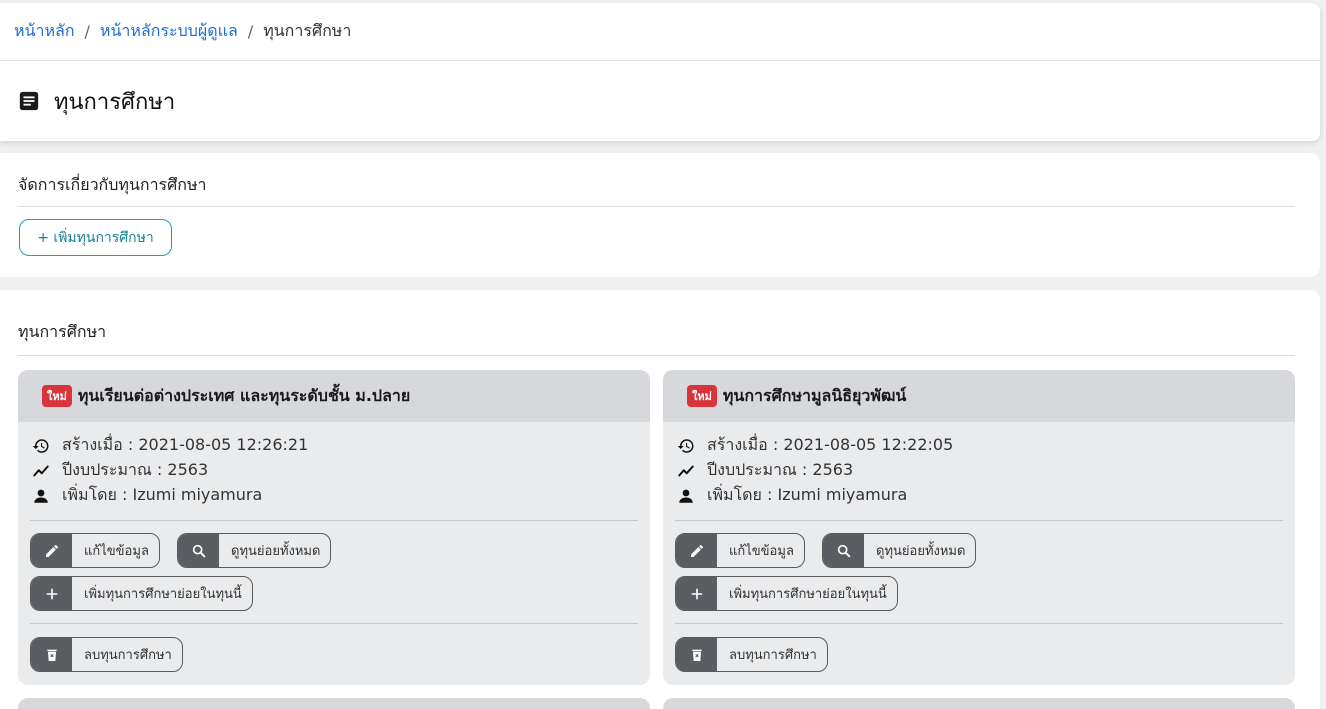 This screenshot has width=1326, height=709. I want to click on created-text: สร้างเมื่อ : 2021-08-05 12:26:21, so click(185, 444).